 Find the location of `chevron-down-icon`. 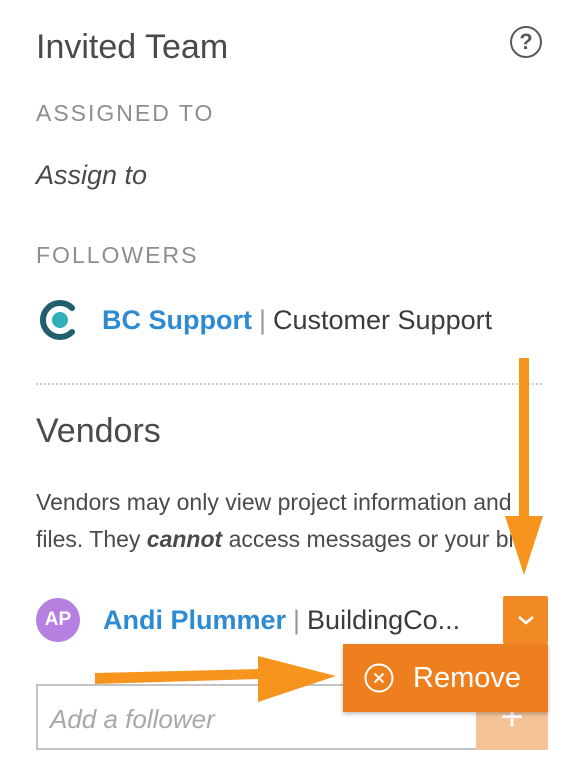

chevron-down-icon is located at coordinates (525, 620).